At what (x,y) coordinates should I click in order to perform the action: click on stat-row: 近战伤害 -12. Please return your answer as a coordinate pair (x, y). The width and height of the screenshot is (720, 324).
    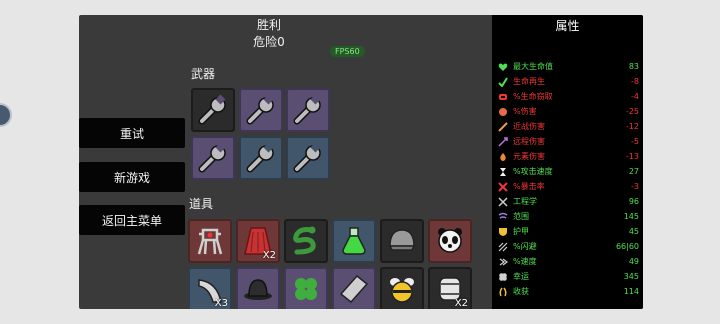
    Looking at the image, I should click on (568, 126).